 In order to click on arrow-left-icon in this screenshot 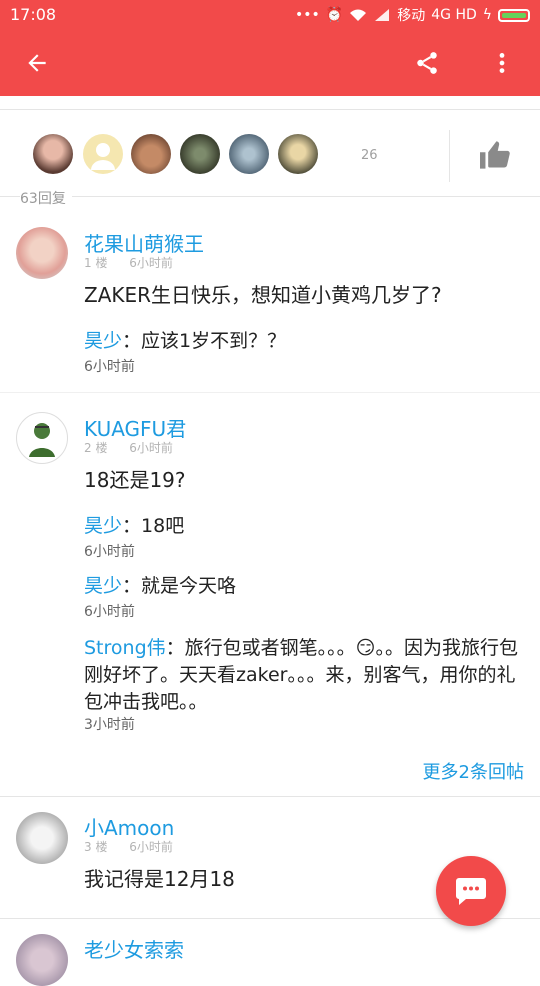, I will do `click(37, 63)`.